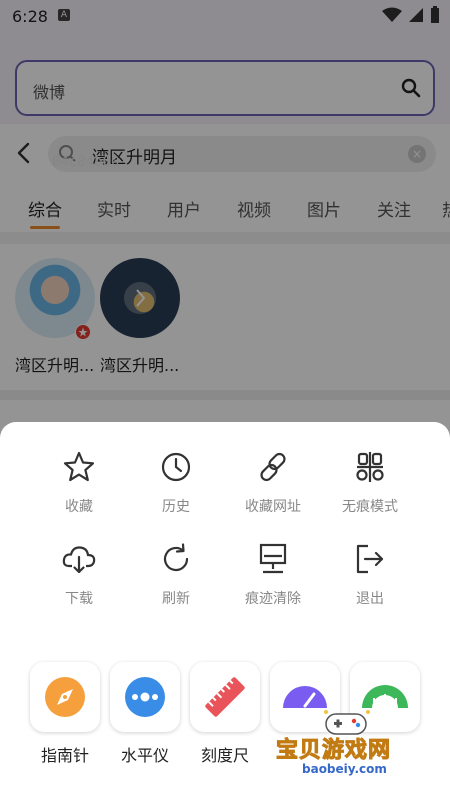 The image size is (450, 800). What do you see at coordinates (273, 599) in the screenshot?
I see `menu-label: 痕迹清除` at bounding box center [273, 599].